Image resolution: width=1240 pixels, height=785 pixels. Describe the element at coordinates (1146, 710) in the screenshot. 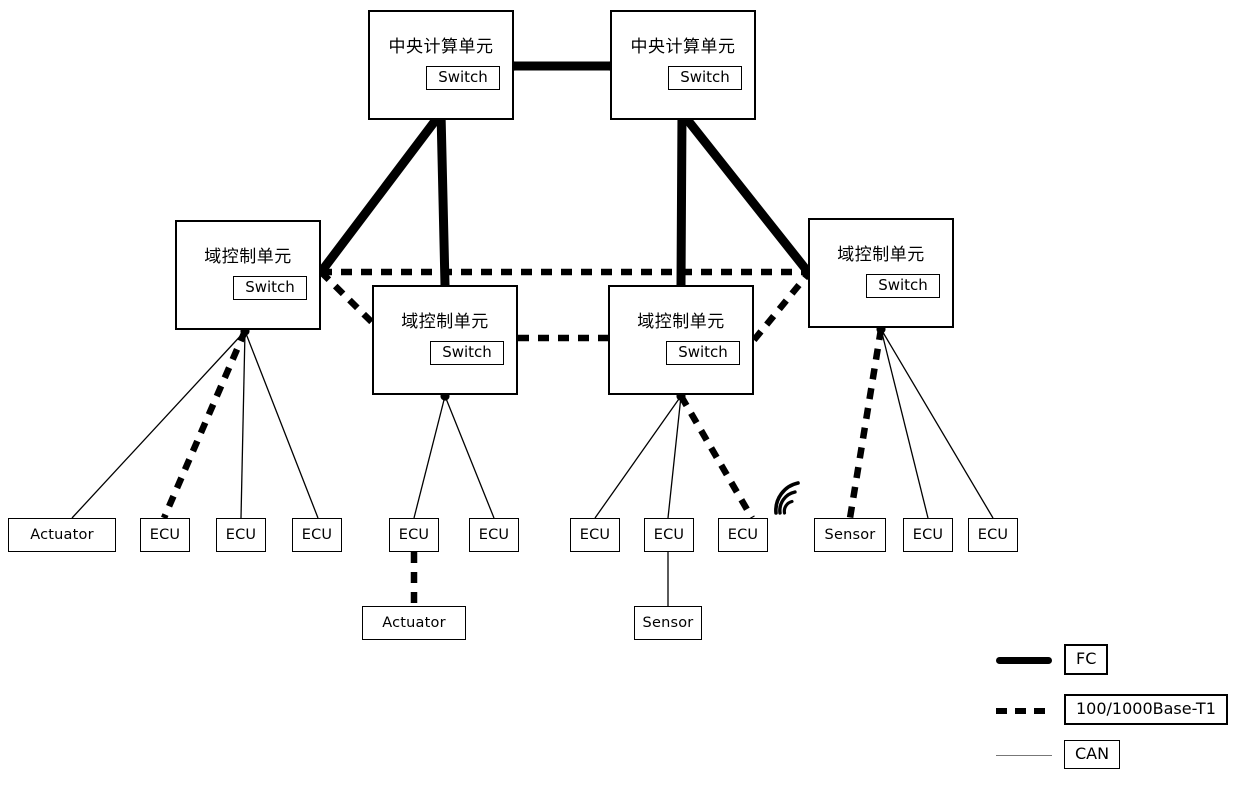

I see `legend-label-eth: 100/1000Base-T1` at that location.